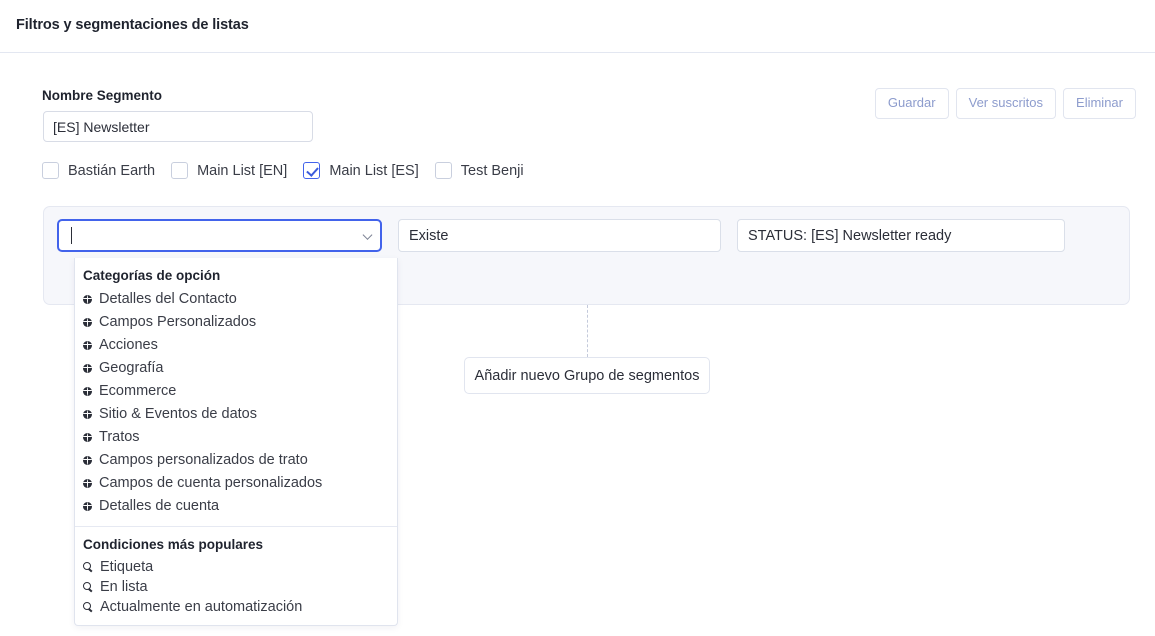 Image resolution: width=1155 pixels, height=636 pixels. Describe the element at coordinates (201, 607) in the screenshot. I see `dropdown-item-label: Actualmente en automatización` at that location.